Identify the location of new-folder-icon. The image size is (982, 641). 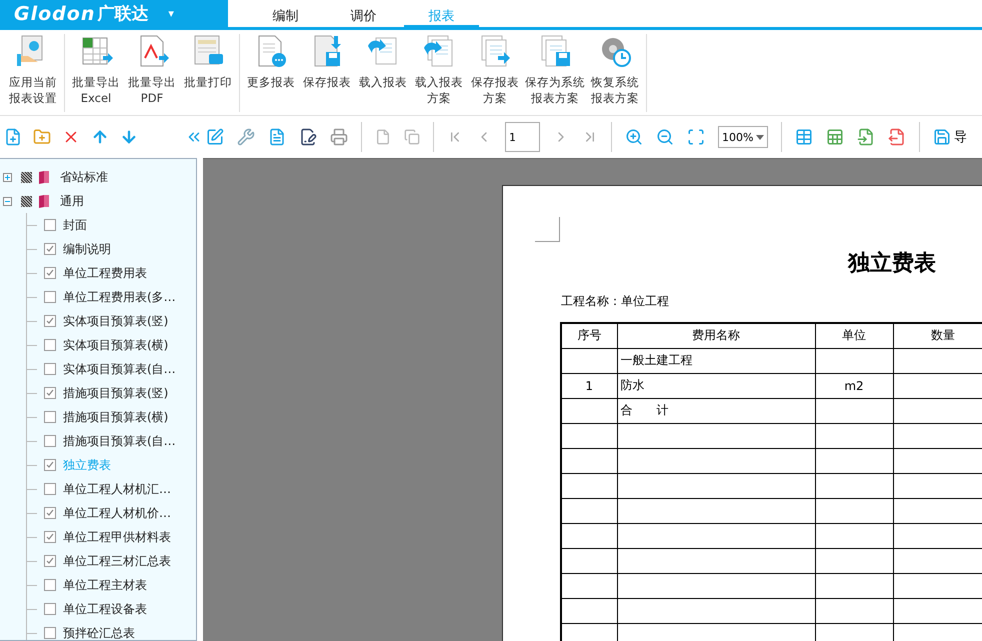
(42, 137).